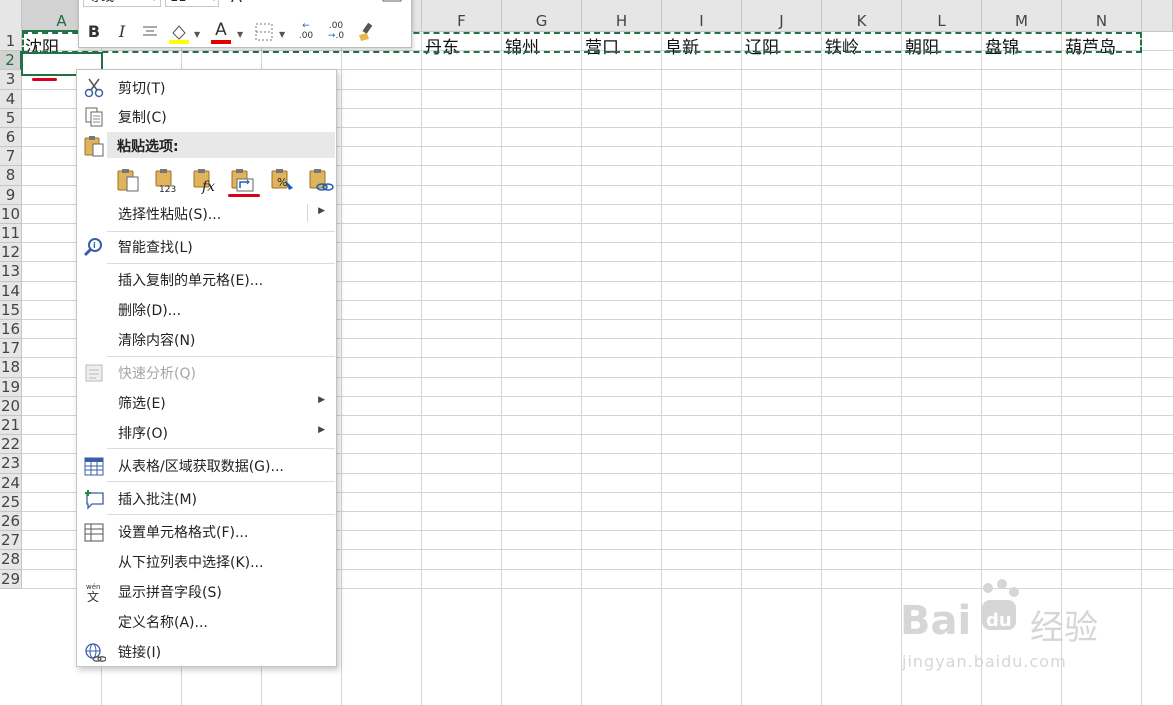  What do you see at coordinates (11, 310) in the screenshot?
I see `row-header-15: 15` at bounding box center [11, 310].